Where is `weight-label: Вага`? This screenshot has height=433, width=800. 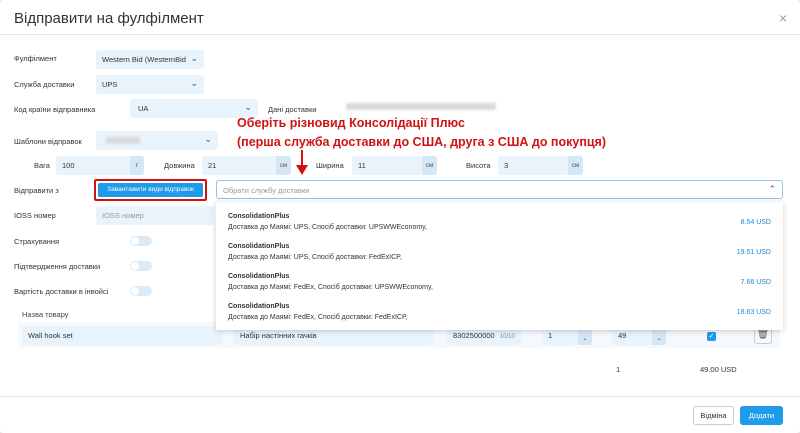 weight-label: Вага is located at coordinates (42, 165).